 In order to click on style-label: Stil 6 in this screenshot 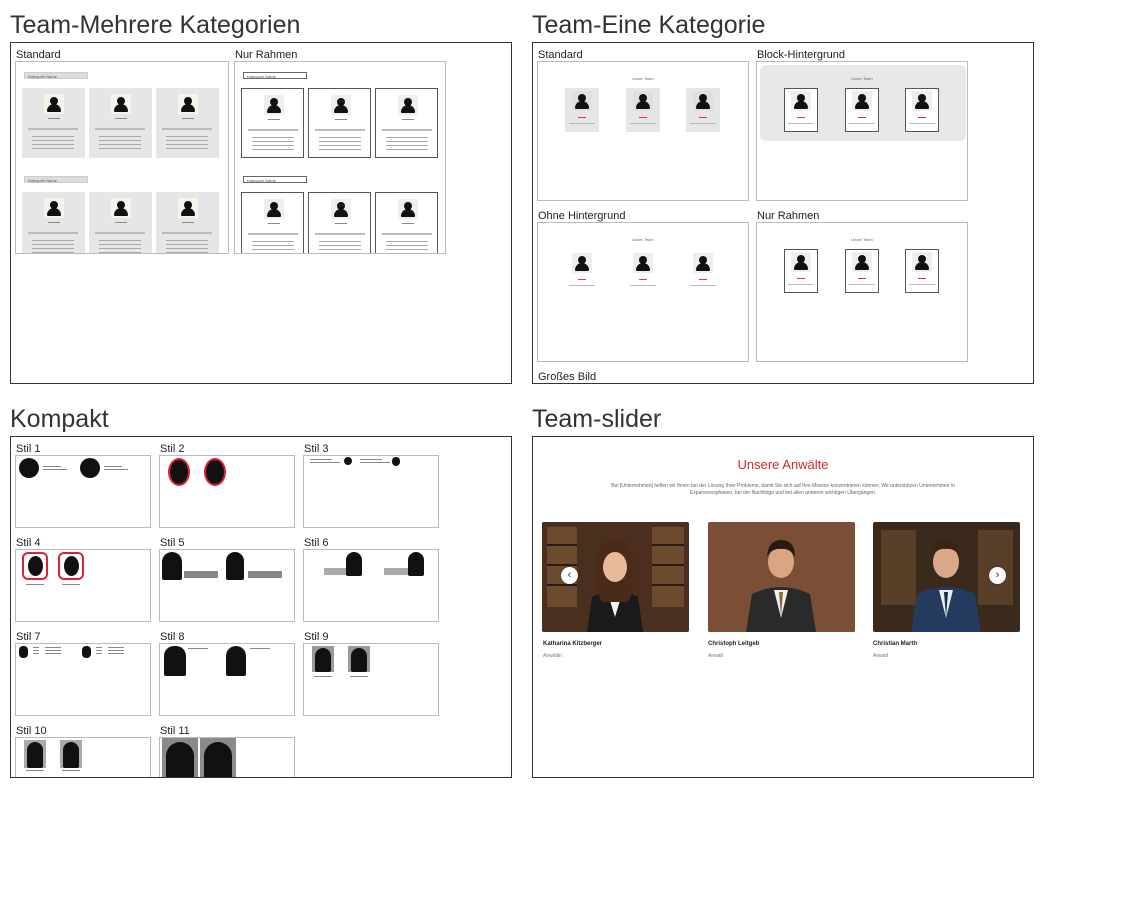, I will do `click(316, 543)`.